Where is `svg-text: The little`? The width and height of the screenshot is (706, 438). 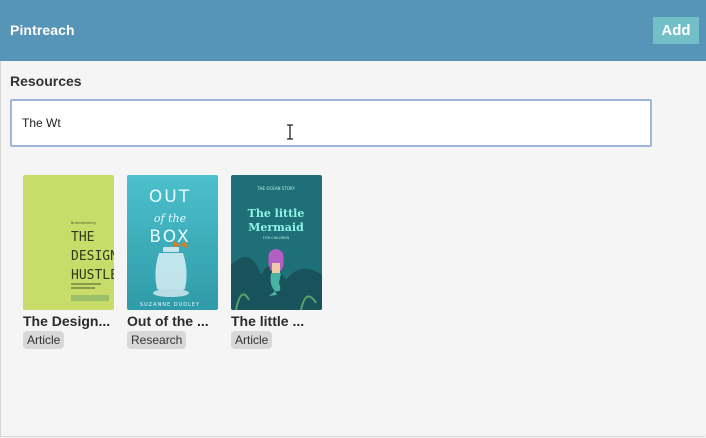 svg-text: The little is located at coordinates (276, 213).